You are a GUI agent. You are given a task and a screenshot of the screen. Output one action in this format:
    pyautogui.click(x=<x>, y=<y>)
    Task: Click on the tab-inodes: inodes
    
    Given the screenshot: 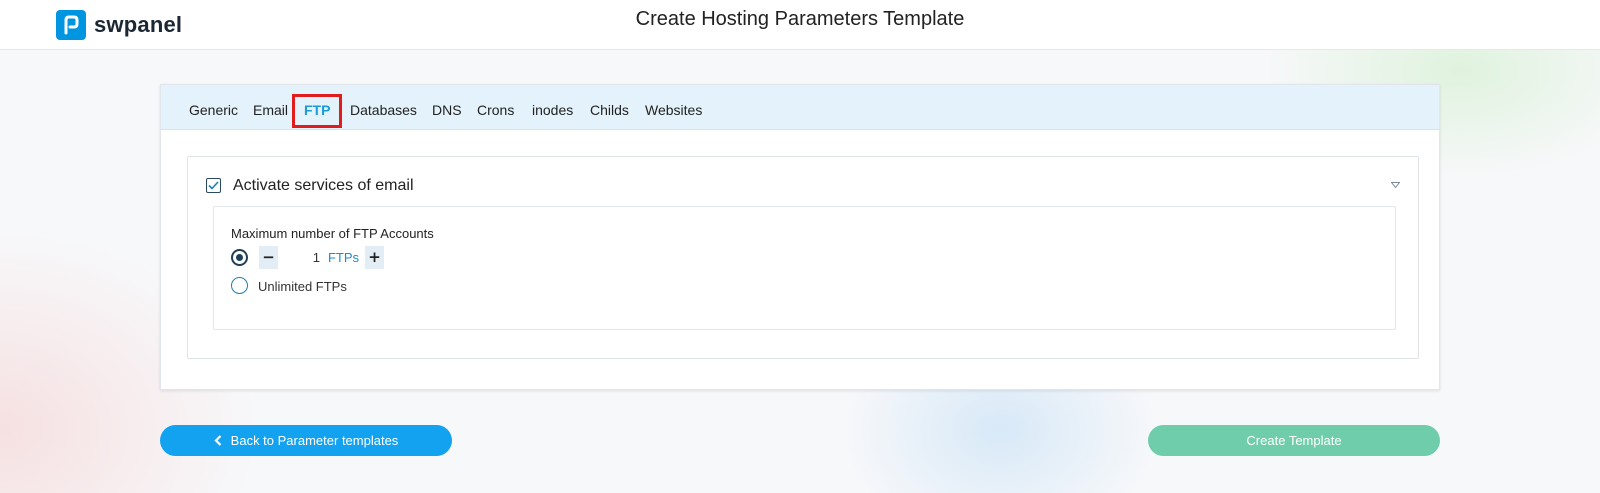 What is the action you would take?
    pyautogui.click(x=552, y=110)
    